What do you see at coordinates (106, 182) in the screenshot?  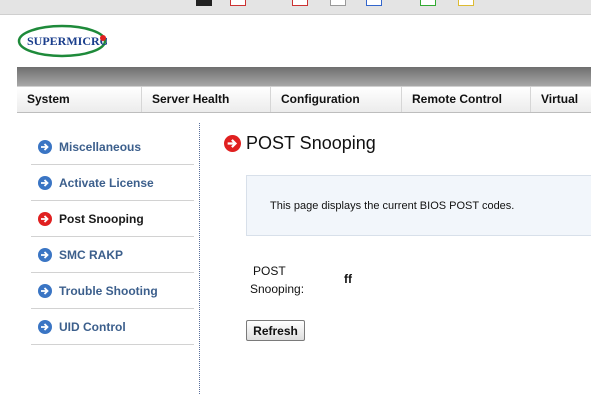 I see `sidebar-item-label: Activate License` at bounding box center [106, 182].